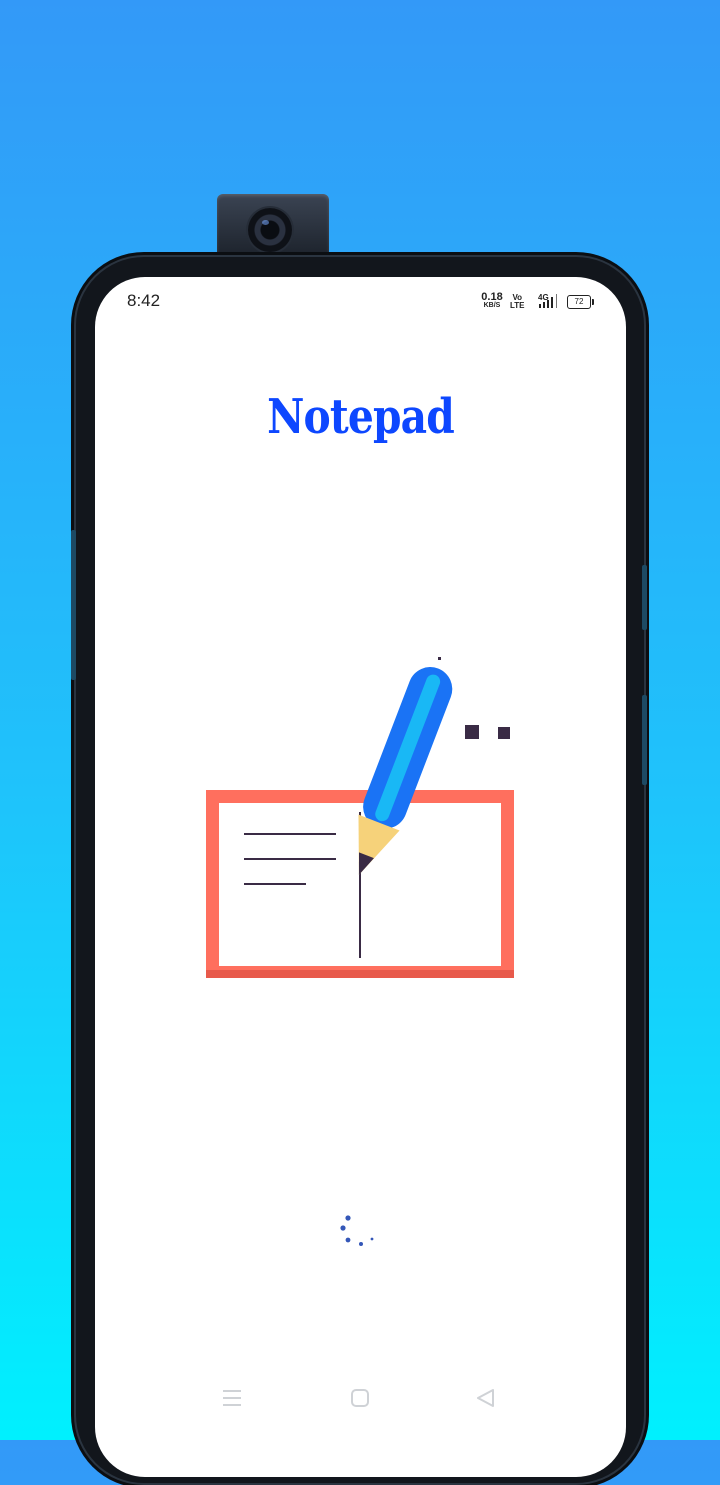  I want to click on signal-bars-icon: 4G, so click(547, 300).